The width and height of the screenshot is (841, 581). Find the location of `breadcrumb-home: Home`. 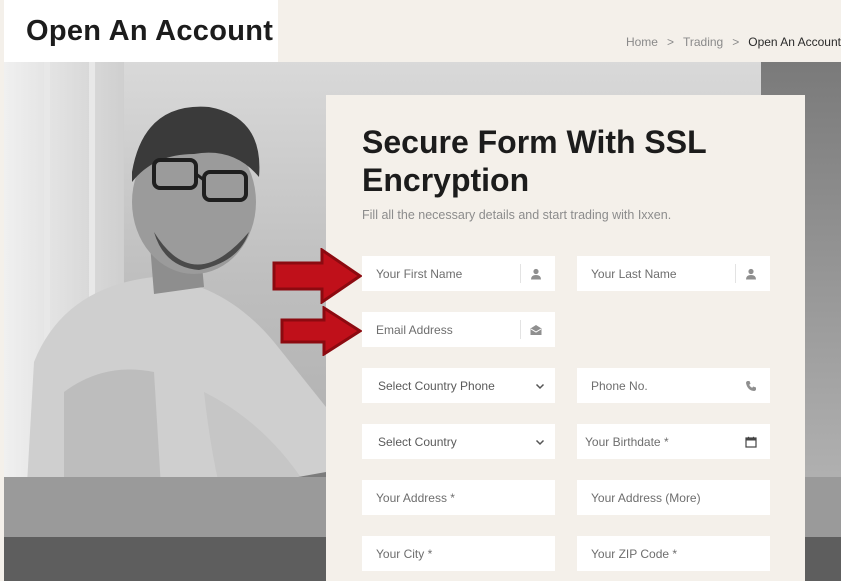

breadcrumb-home: Home is located at coordinates (642, 42).